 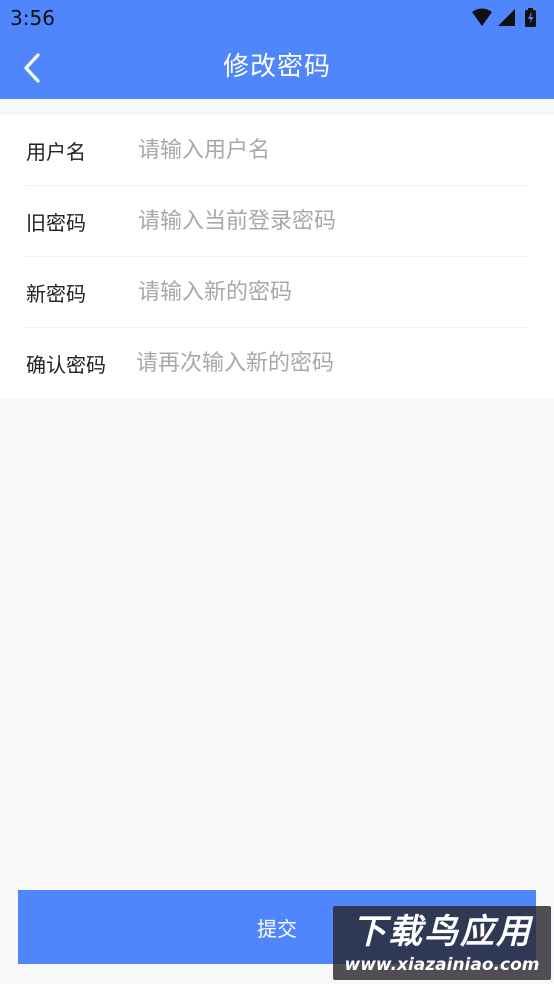 I want to click on username-row: 用户名, so click(x=277, y=150).